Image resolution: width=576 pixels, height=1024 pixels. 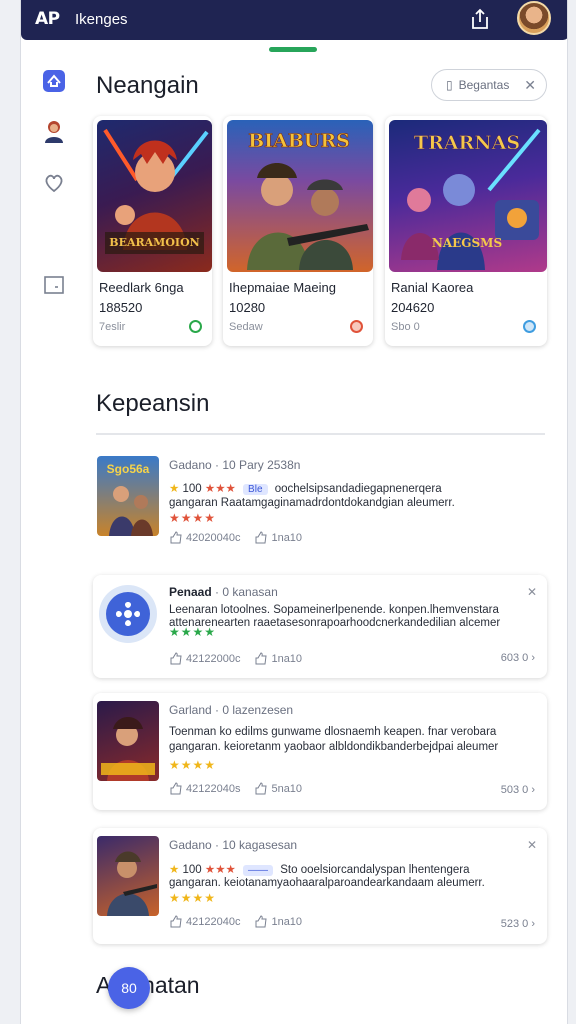 I want to click on nav-favorites, so click(x=54, y=183).